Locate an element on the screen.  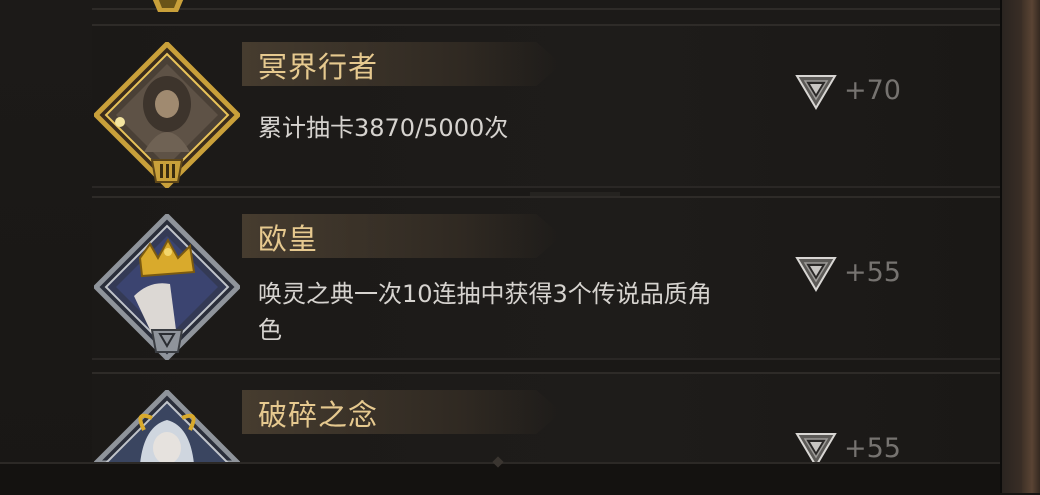
achievement-title: 破碎之念 is located at coordinates (318, 415).